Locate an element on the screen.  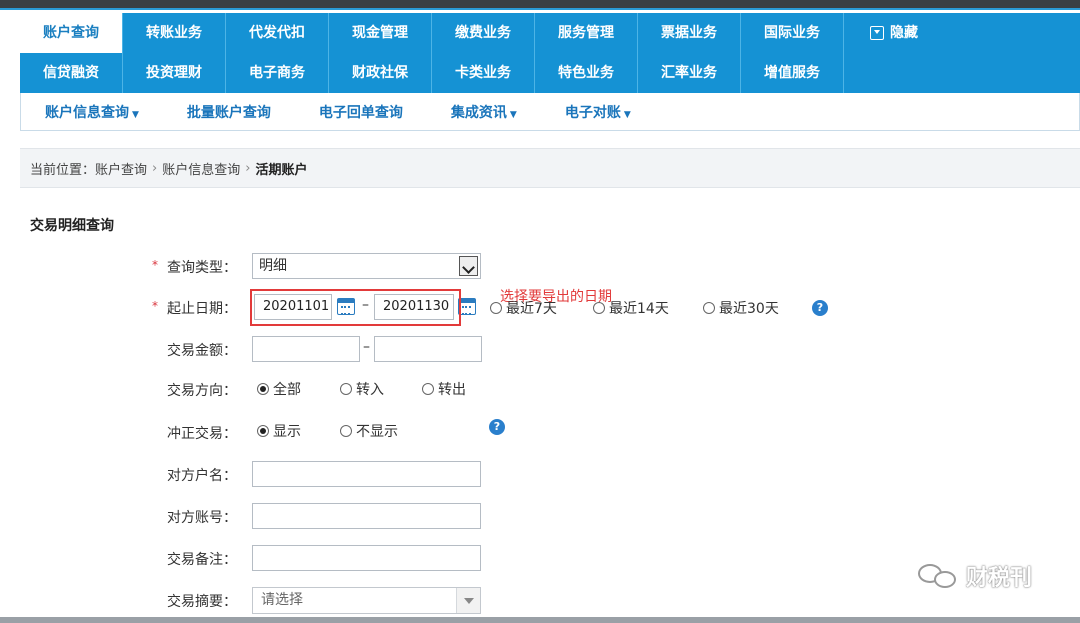
highlight-box is located at coordinates (355, 307).